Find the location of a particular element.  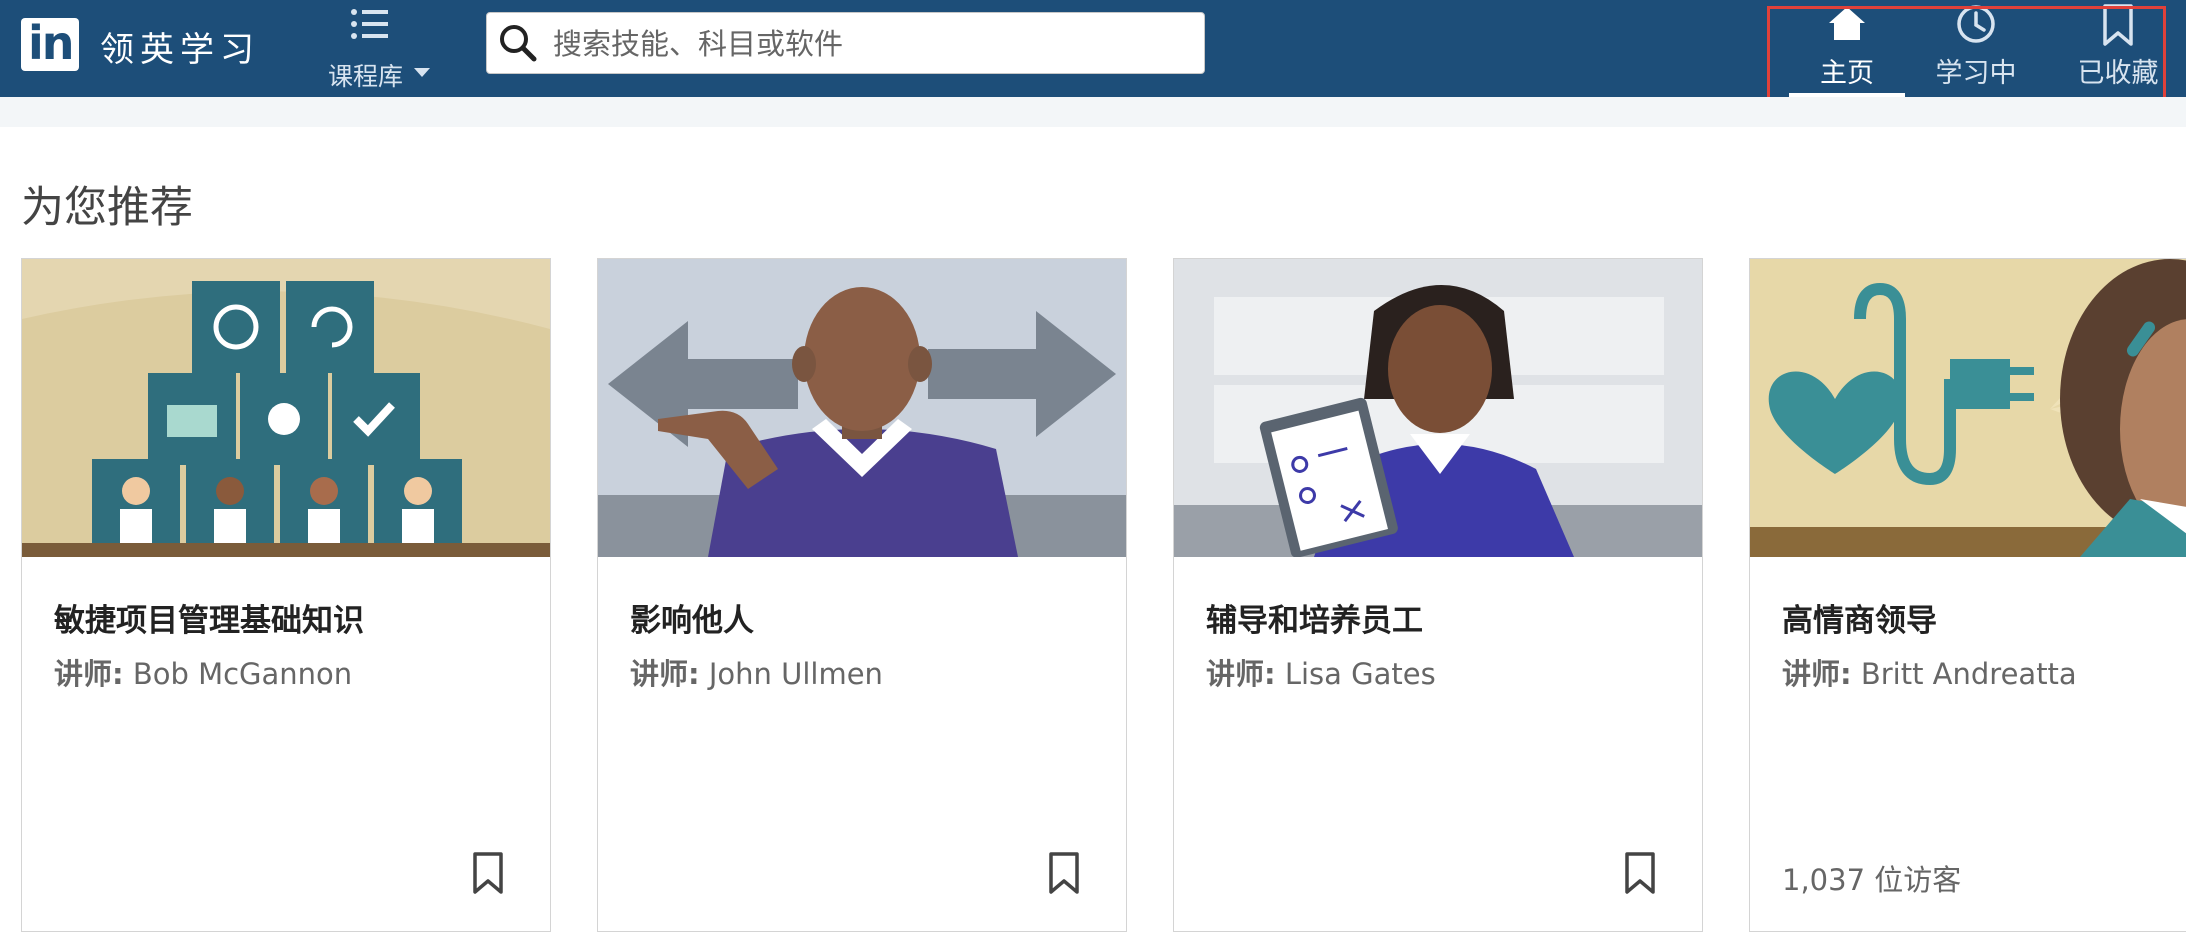

course-instructor: 讲师: Lisa Gates is located at coordinates (1321, 672).